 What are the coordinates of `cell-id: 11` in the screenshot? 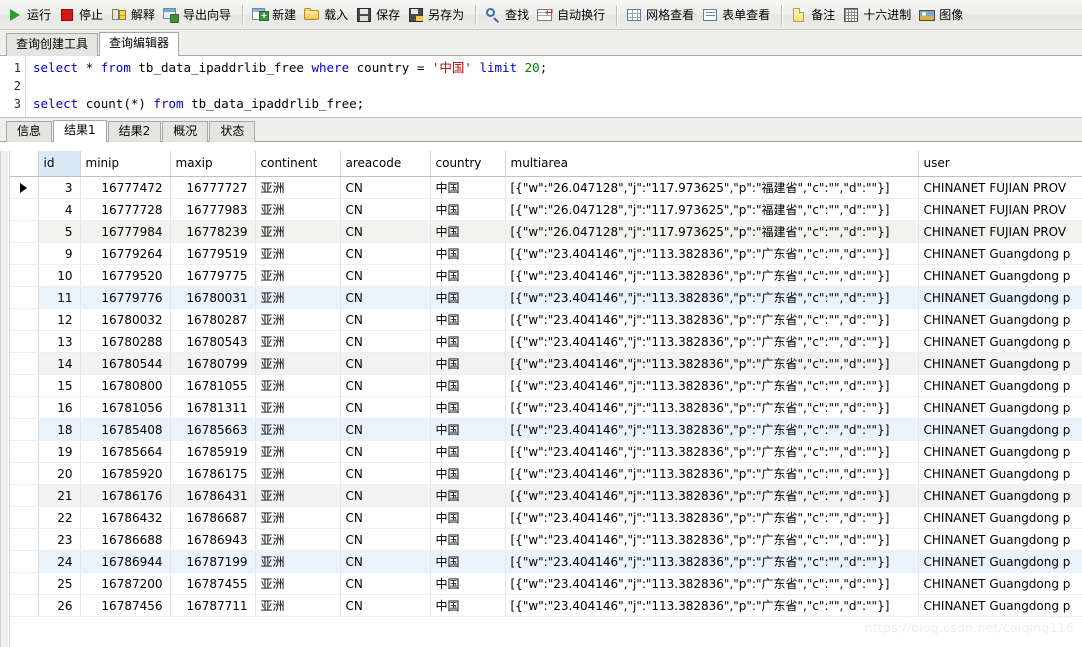 It's located at (59, 297).